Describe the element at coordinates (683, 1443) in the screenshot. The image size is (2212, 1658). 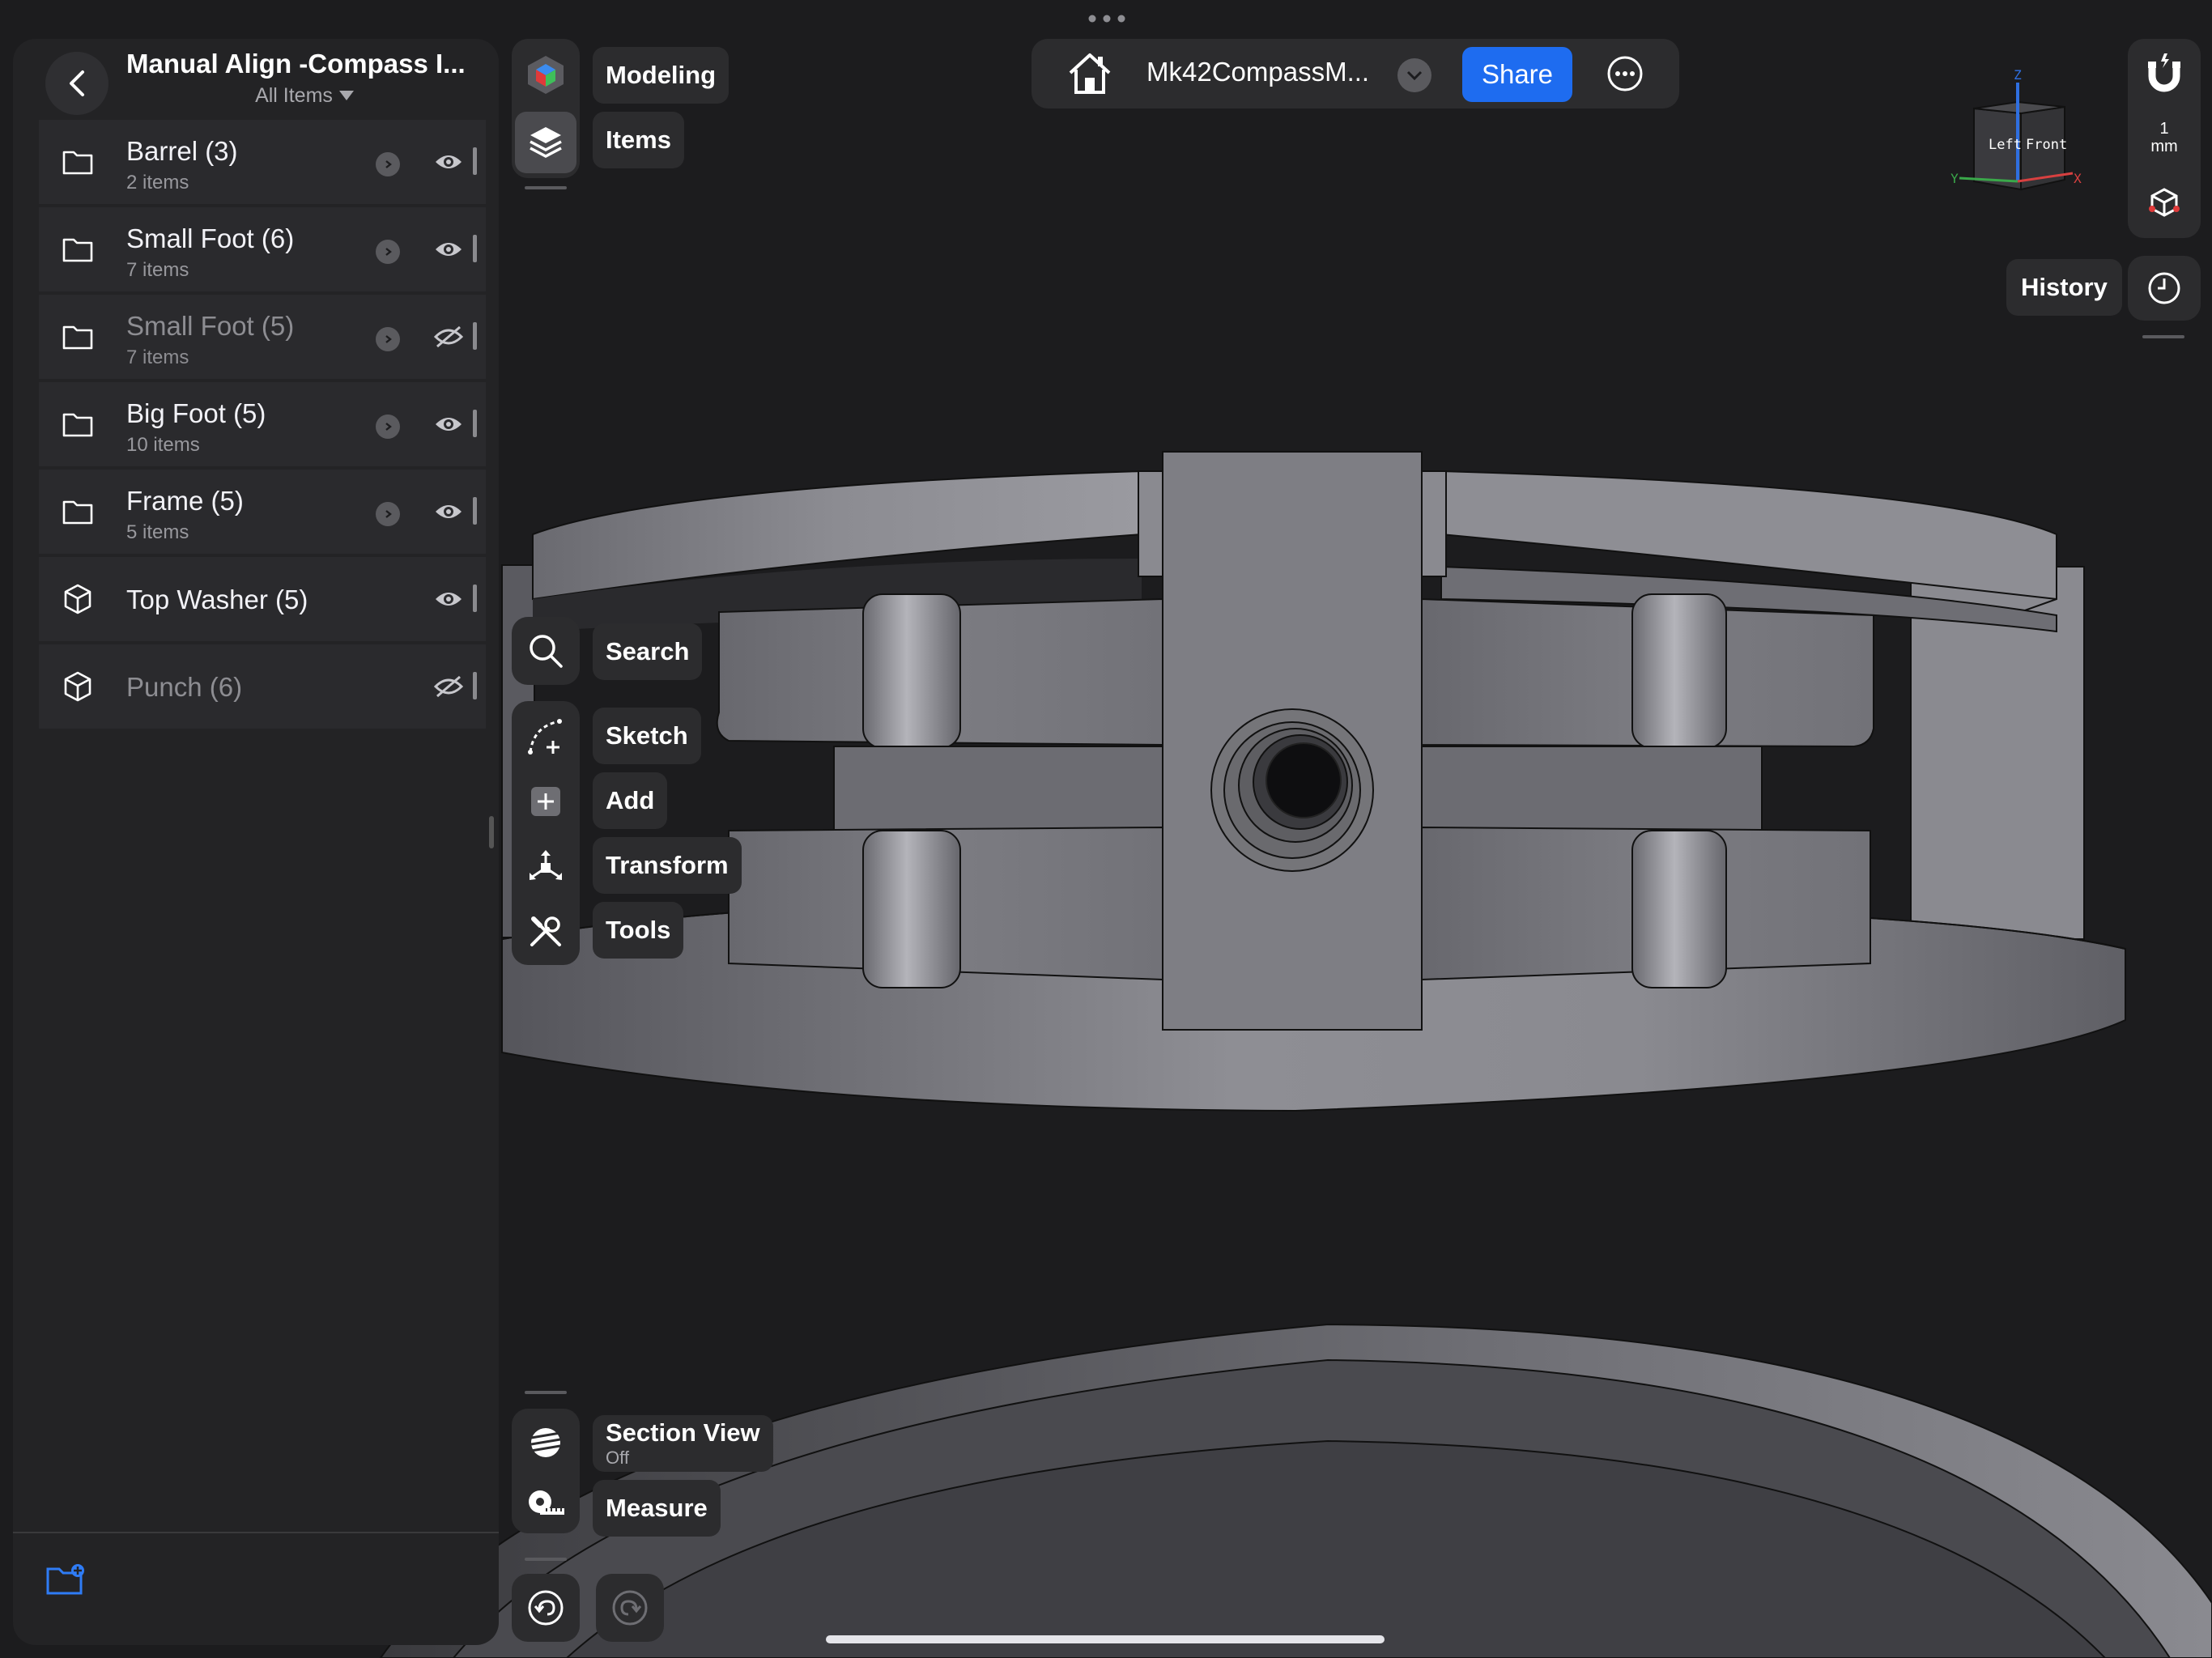
I see `section-view-label: Section View Off` at that location.